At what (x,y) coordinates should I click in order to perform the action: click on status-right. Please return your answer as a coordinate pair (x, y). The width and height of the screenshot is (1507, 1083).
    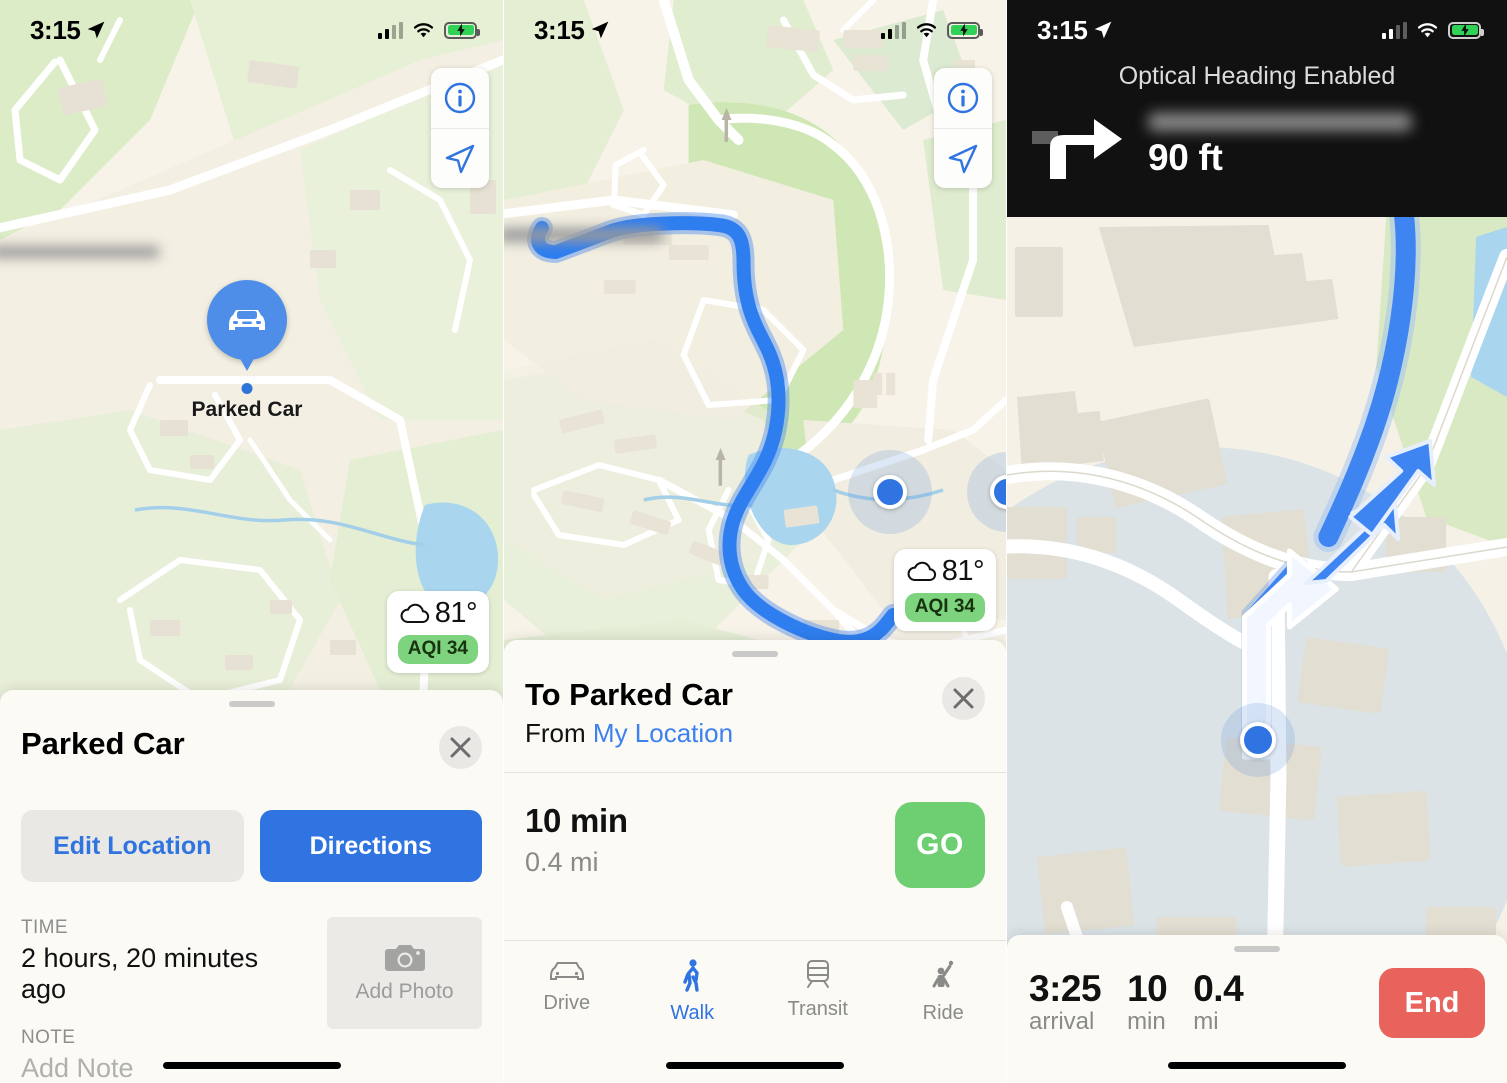
    Looking at the image, I should click on (428, 30).